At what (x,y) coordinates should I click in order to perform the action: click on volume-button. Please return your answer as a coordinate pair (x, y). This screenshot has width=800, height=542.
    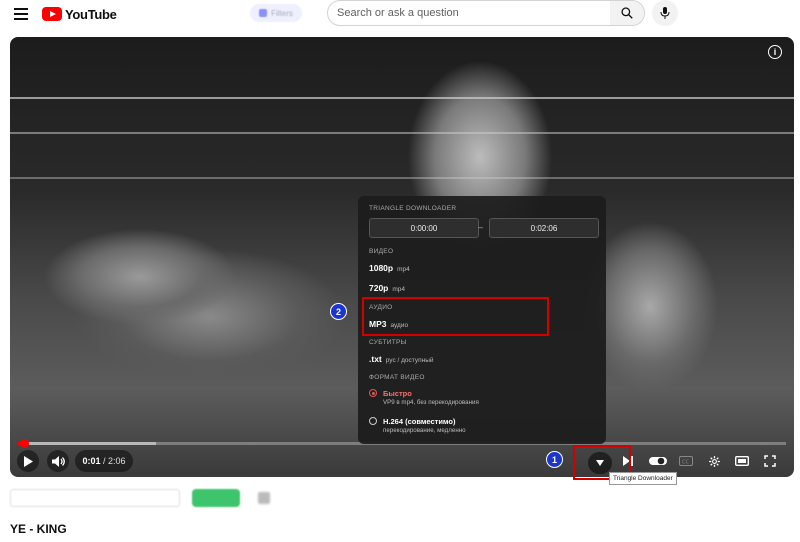
    Looking at the image, I should click on (58, 461).